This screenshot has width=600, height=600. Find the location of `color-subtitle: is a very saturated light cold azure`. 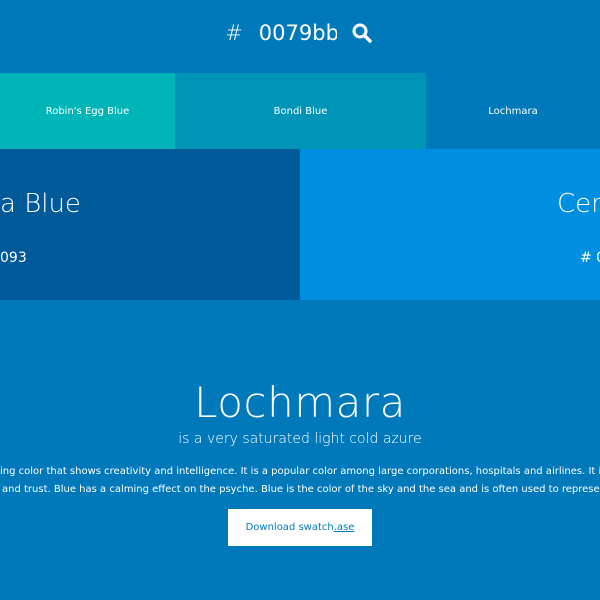

color-subtitle: is a very saturated light cold azure is located at coordinates (300, 439).